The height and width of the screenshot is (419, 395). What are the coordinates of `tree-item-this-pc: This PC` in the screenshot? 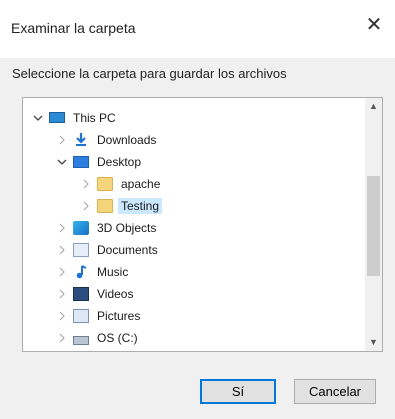 It's located at (75, 118).